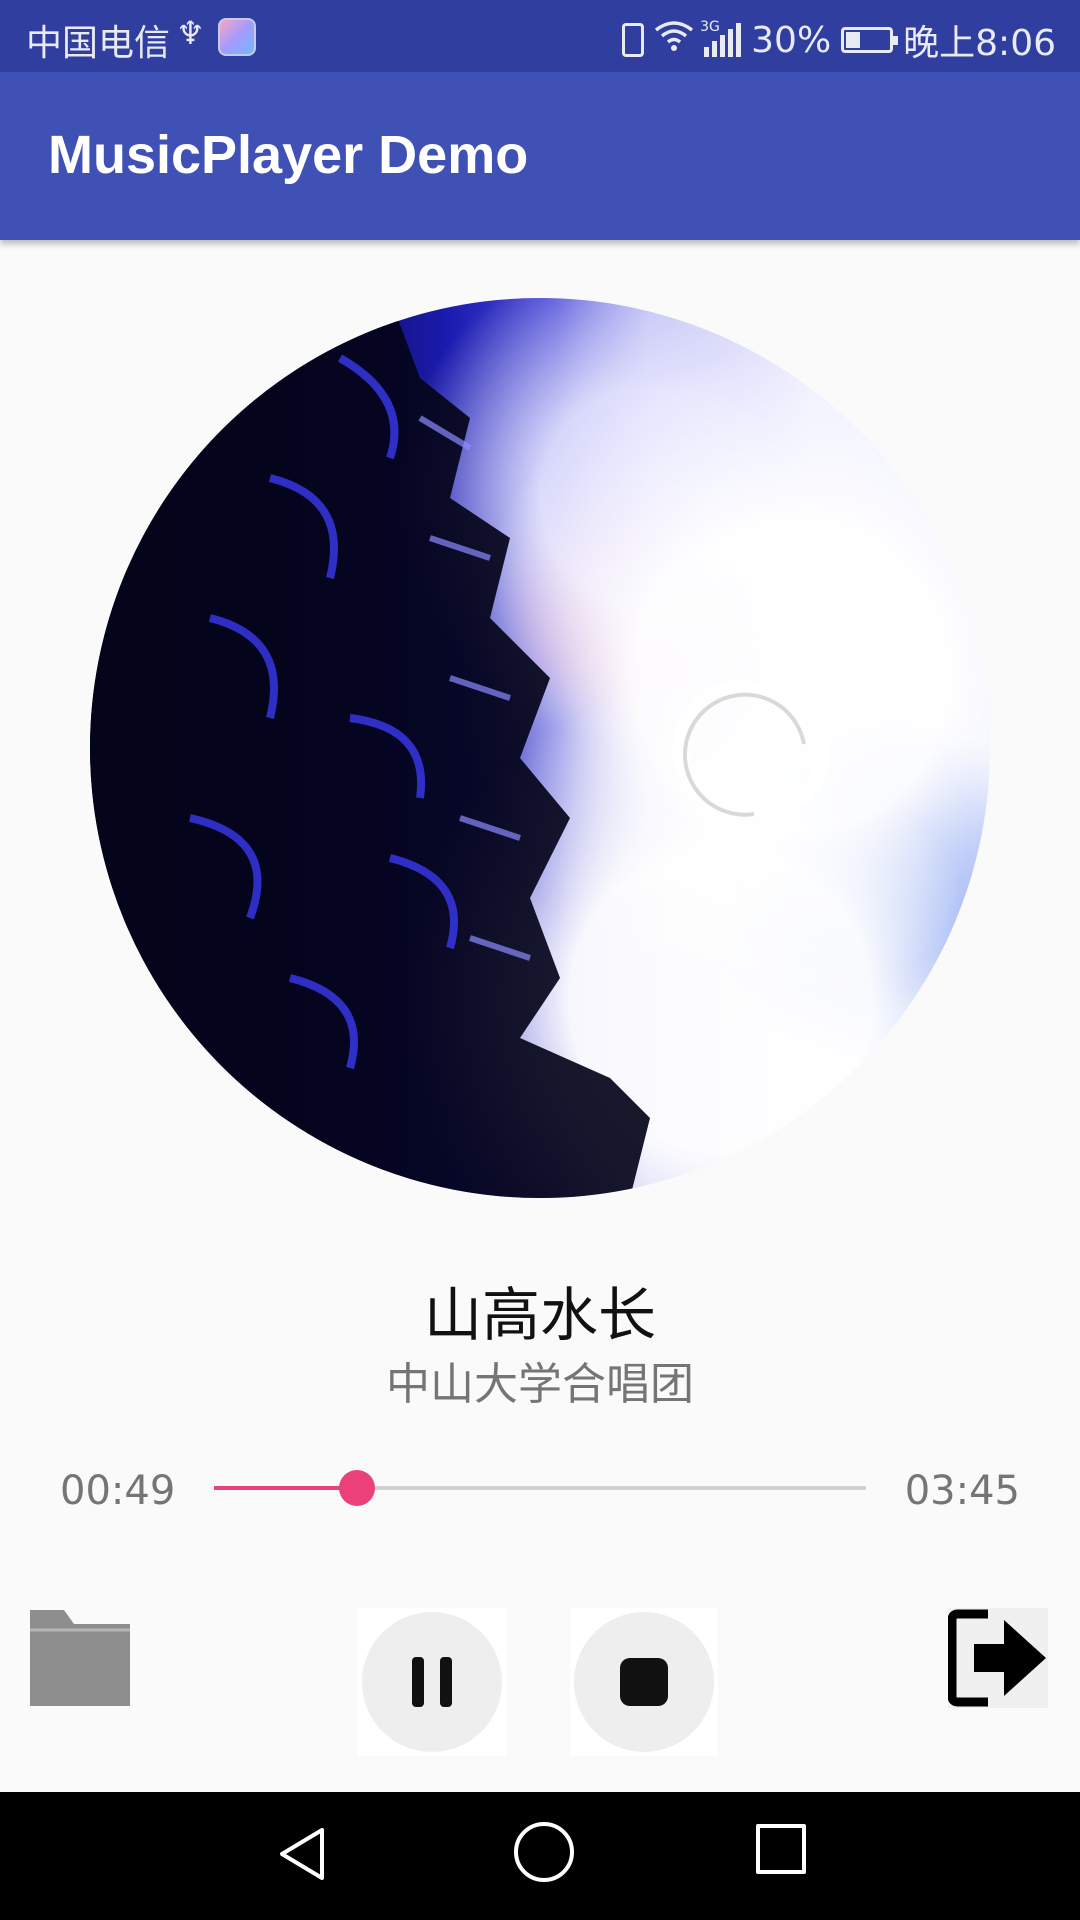 This screenshot has height=1920, width=1080. I want to click on seek-bar, so click(540, 1488).